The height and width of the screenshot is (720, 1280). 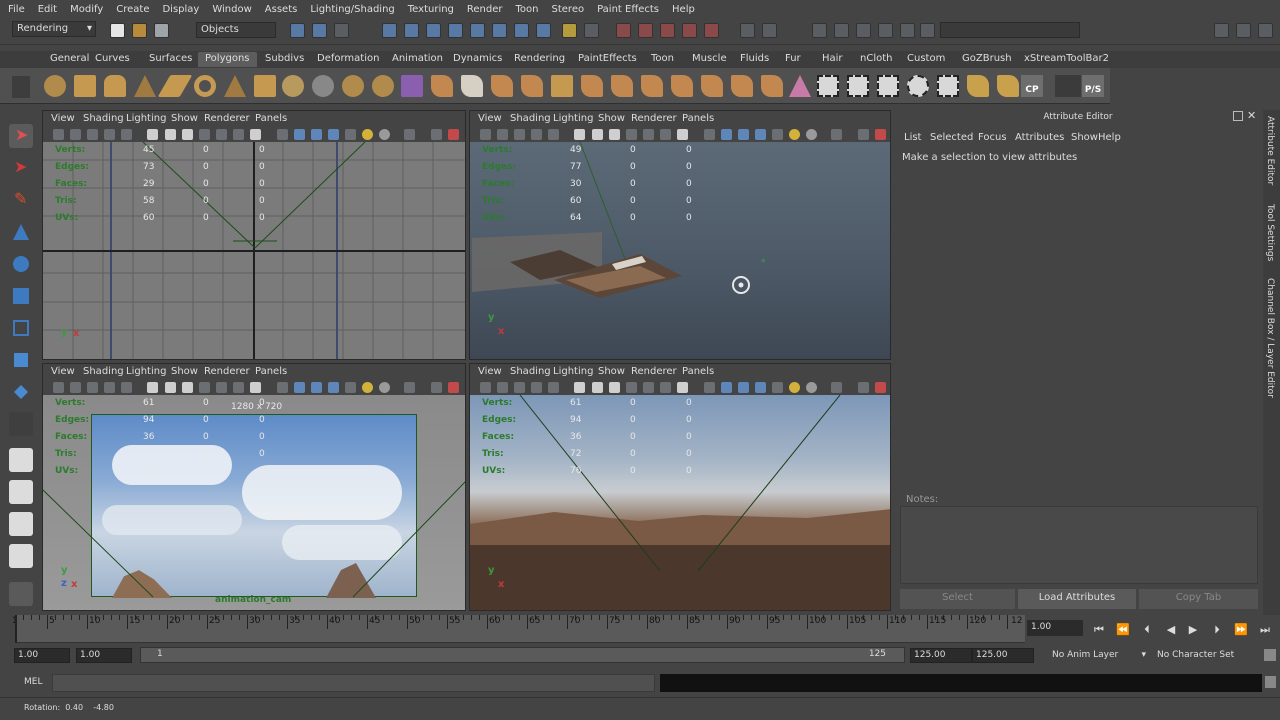 I want to click on menu-paint-effects: Paint Effects, so click(x=626, y=9).